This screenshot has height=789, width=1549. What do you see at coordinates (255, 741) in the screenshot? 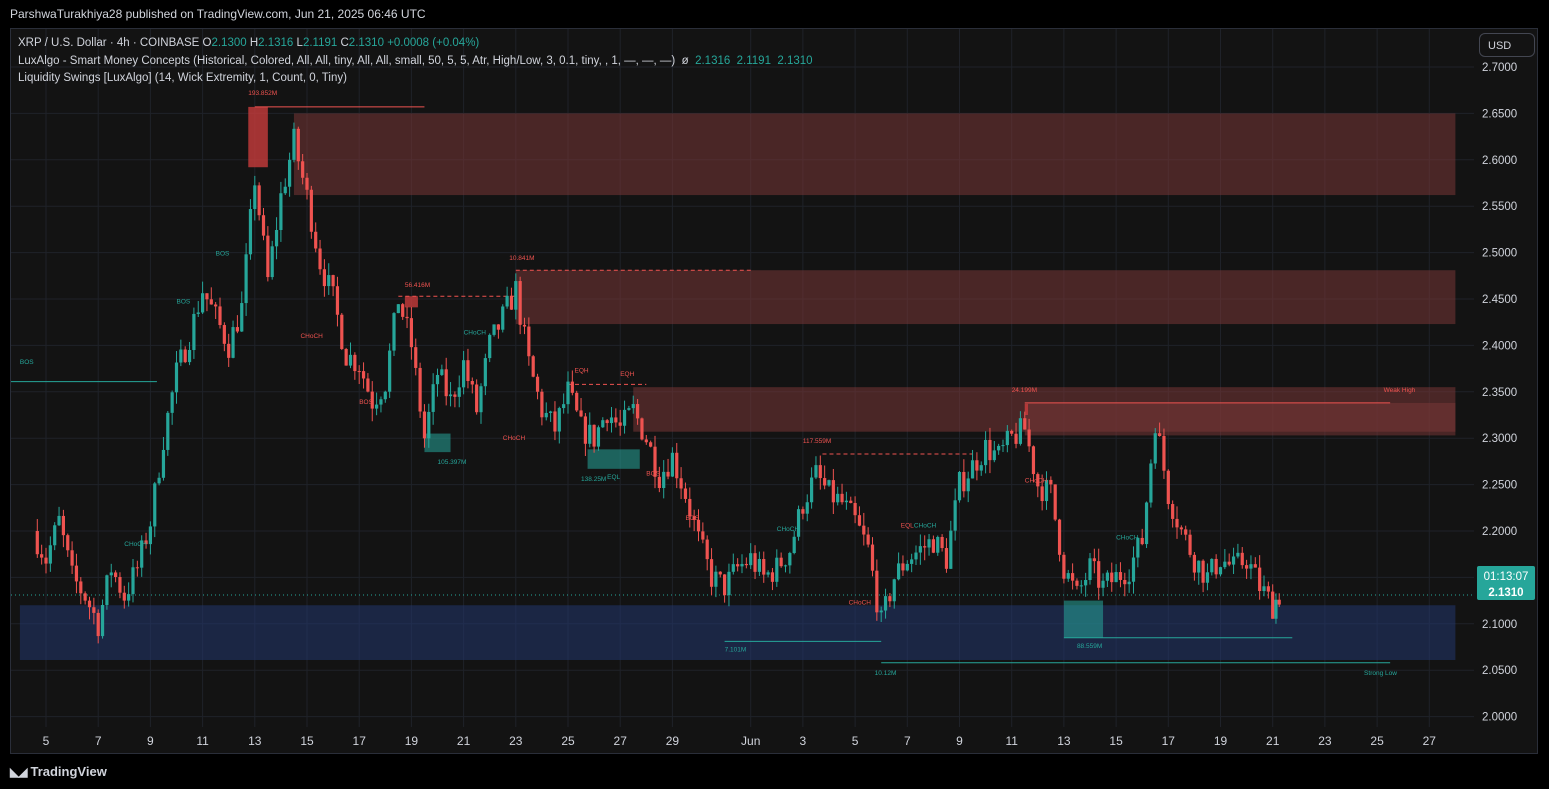
I see `time-tick-label: 13` at bounding box center [255, 741].